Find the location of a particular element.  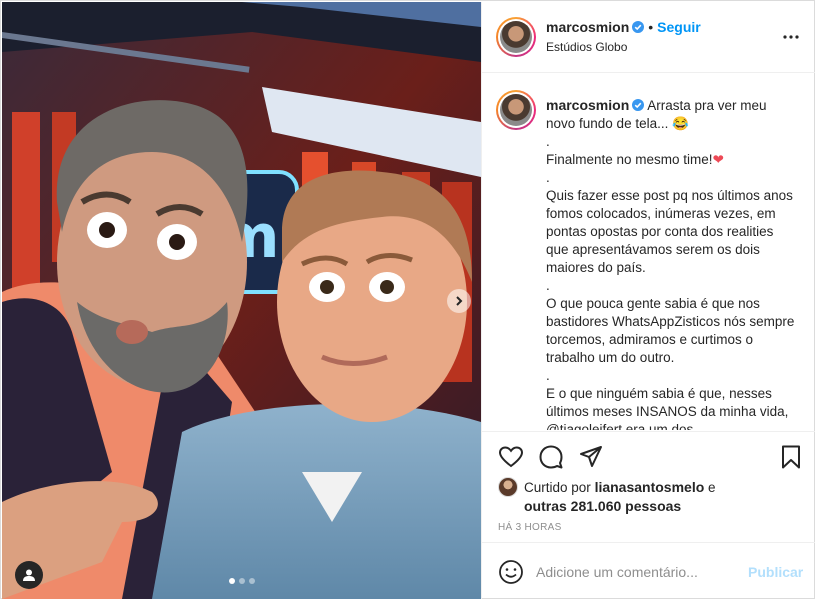

post-timestamp: HÁ 3 HORAS is located at coordinates (530, 527).